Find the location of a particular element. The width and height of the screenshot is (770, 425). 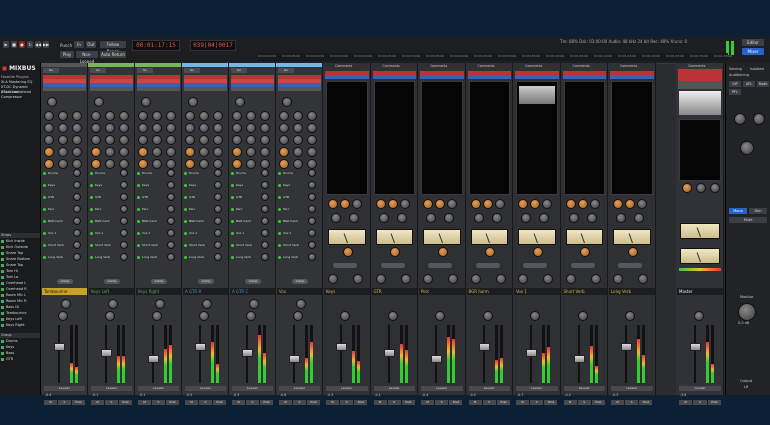

strip-list-item: Keys Right is located at coordinates (19, 325).